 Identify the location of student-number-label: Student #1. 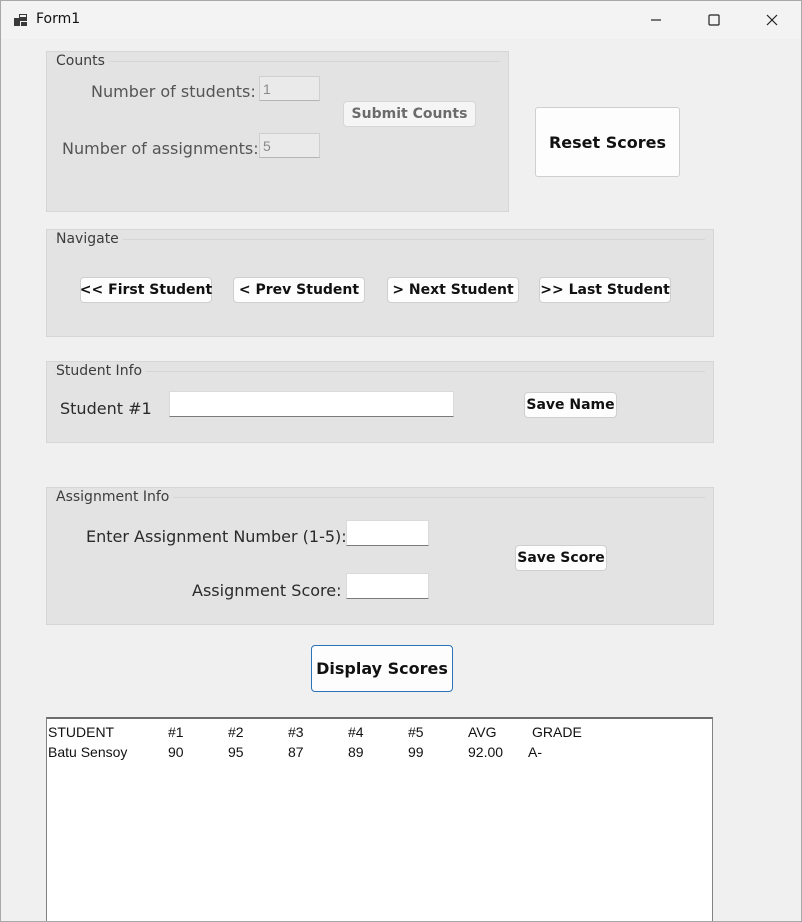
(106, 408).